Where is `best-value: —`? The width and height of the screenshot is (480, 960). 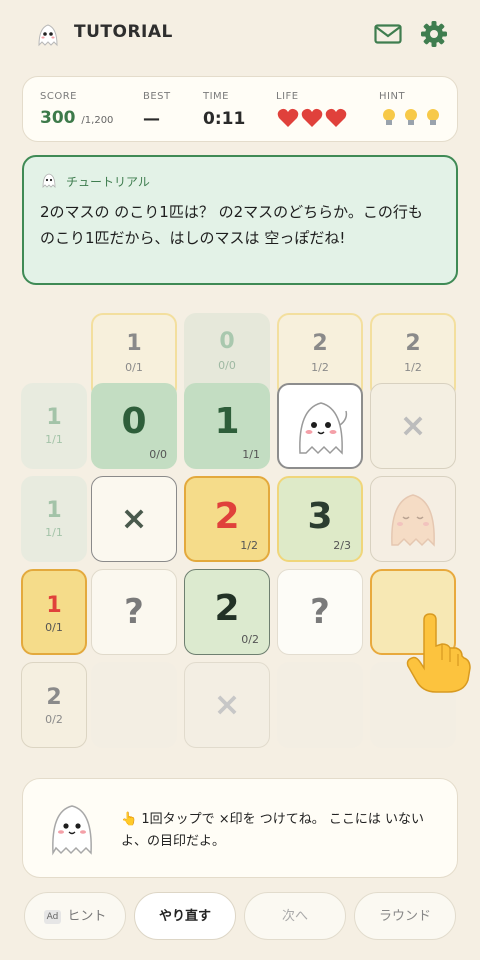 best-value: — is located at coordinates (151, 119).